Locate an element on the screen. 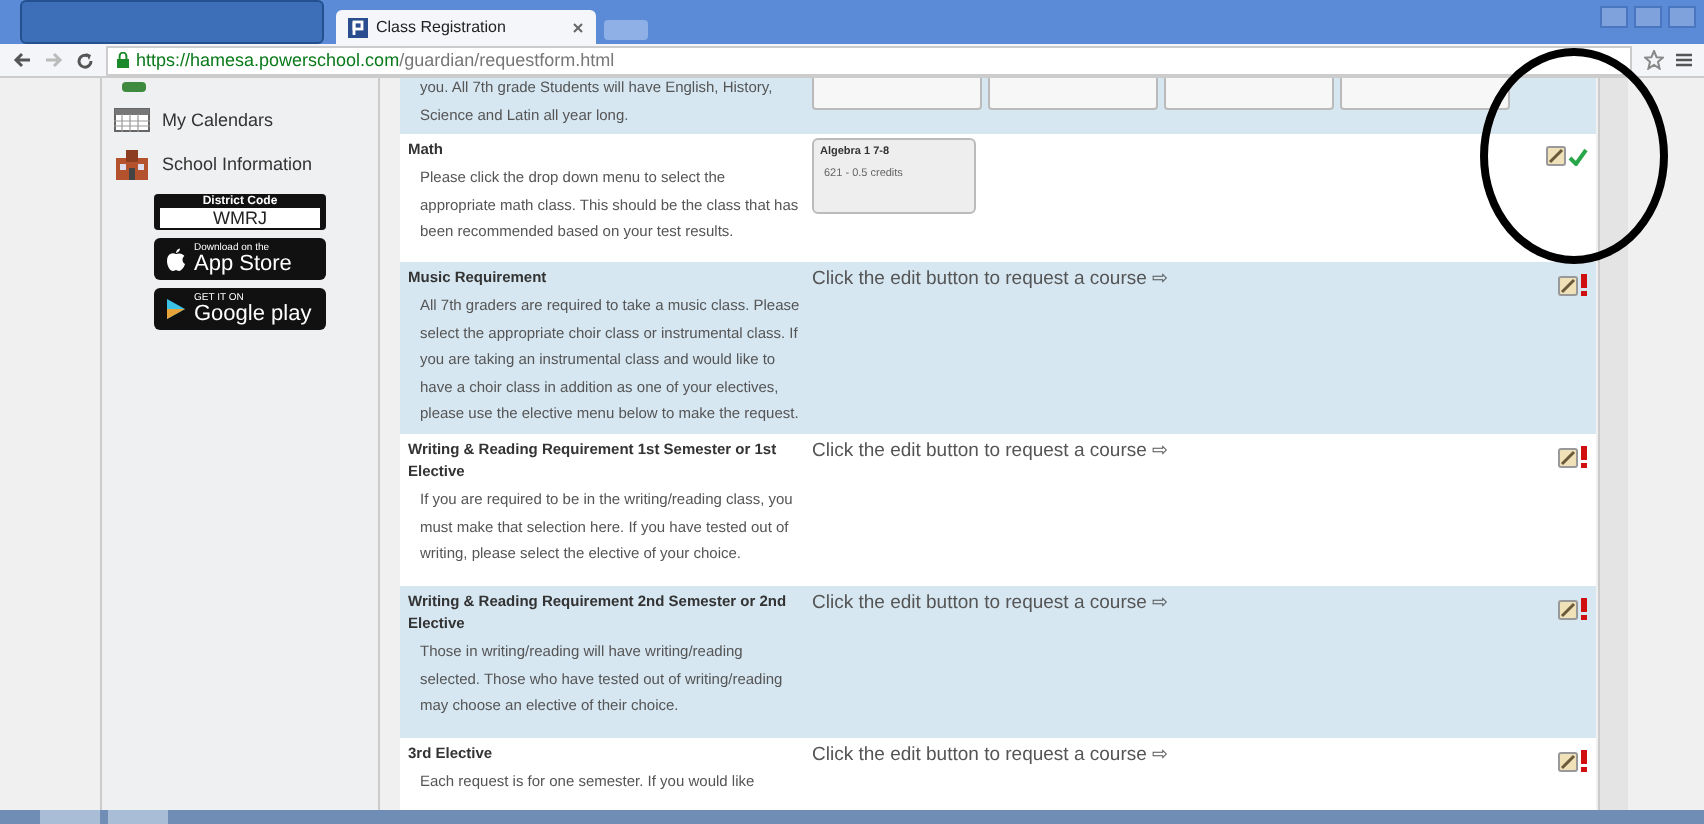 The height and width of the screenshot is (824, 1704). sidebar-item: My Calendars is located at coordinates (240, 120).